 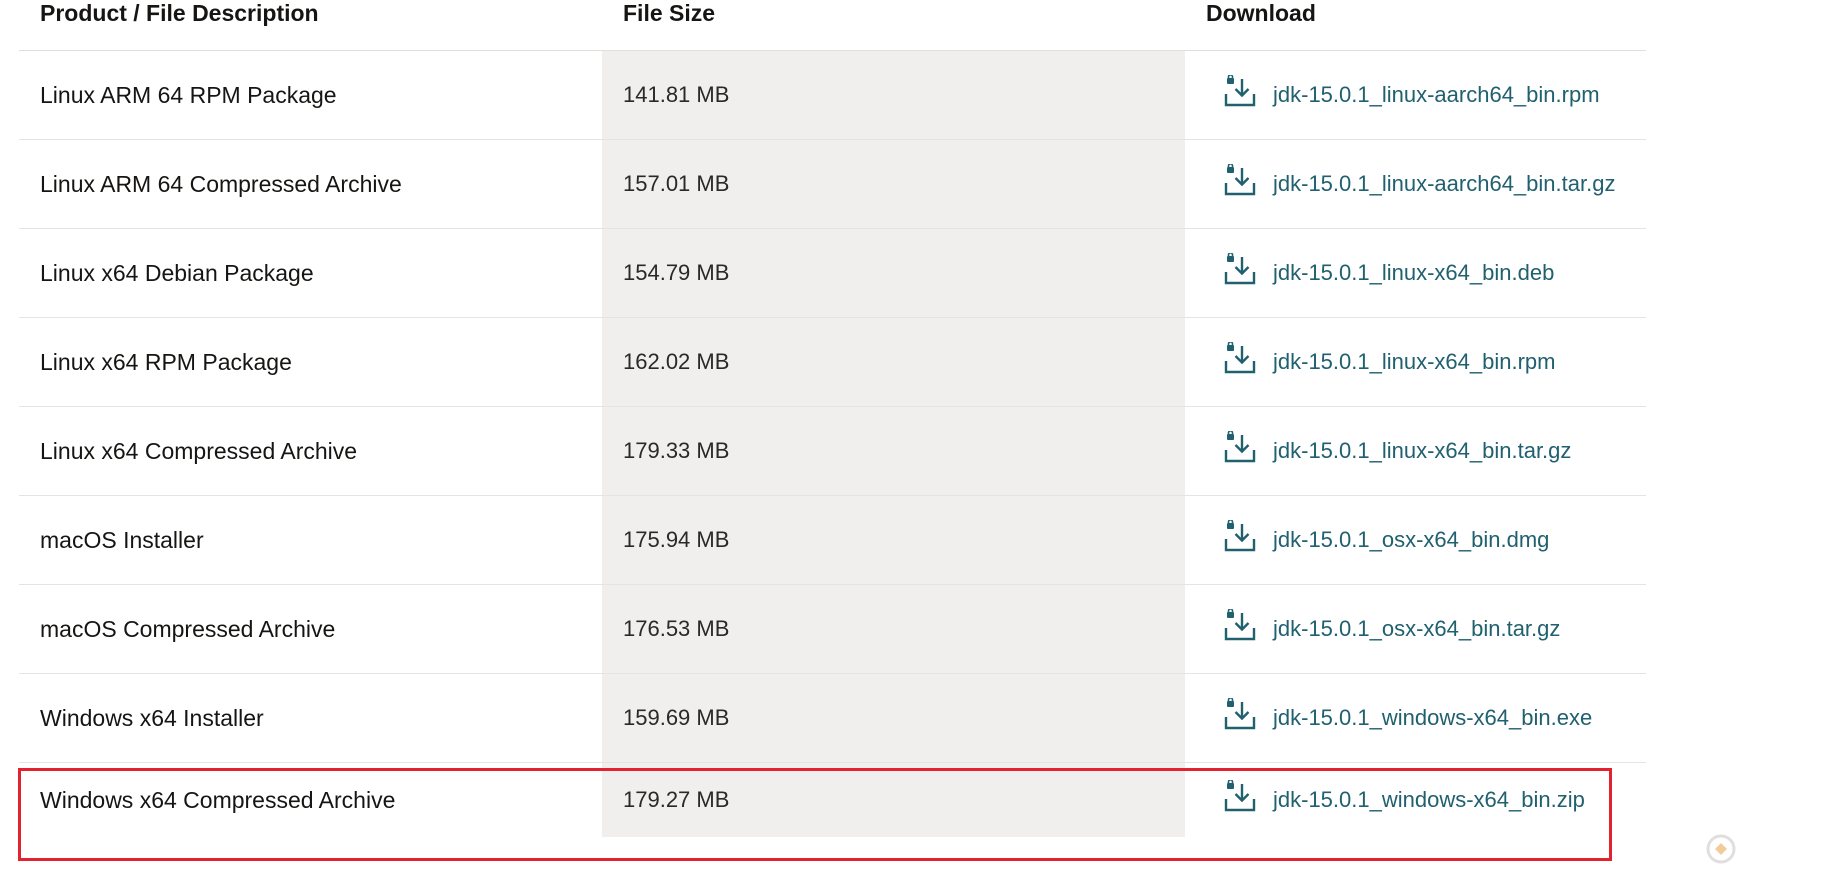 I want to click on row-file-size: 157.01 MB, so click(x=676, y=183).